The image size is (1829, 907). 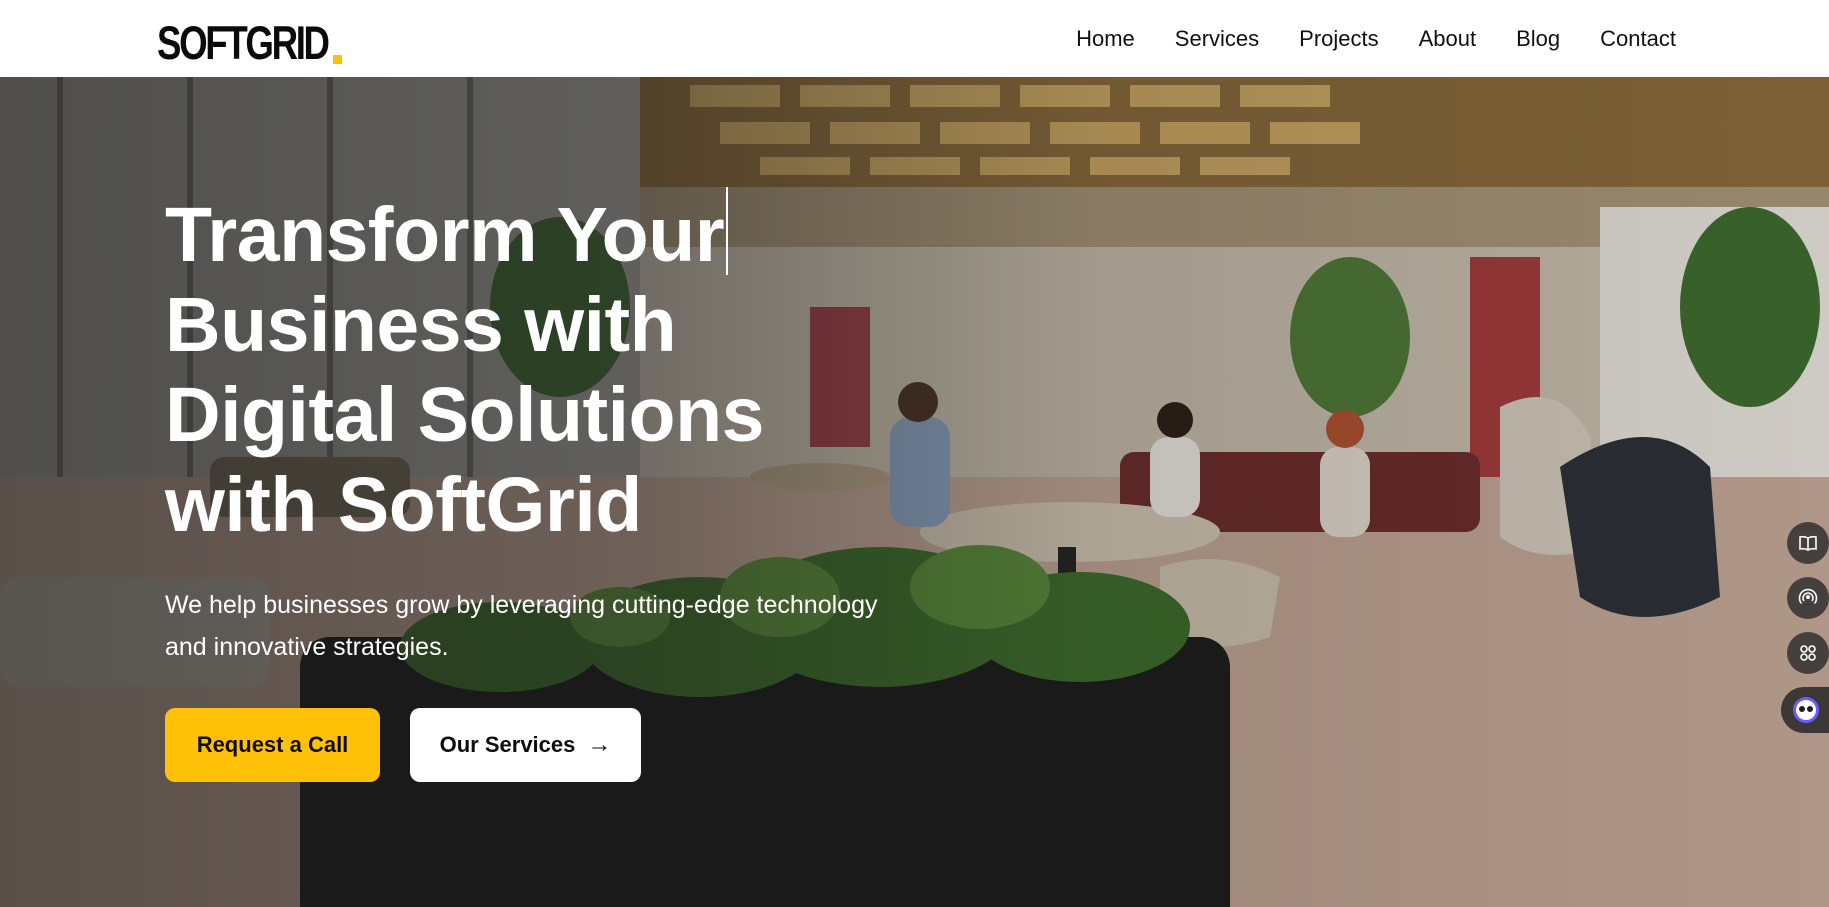 I want to click on hero-buttons: Request a Call Our Services →, so click(x=575, y=745).